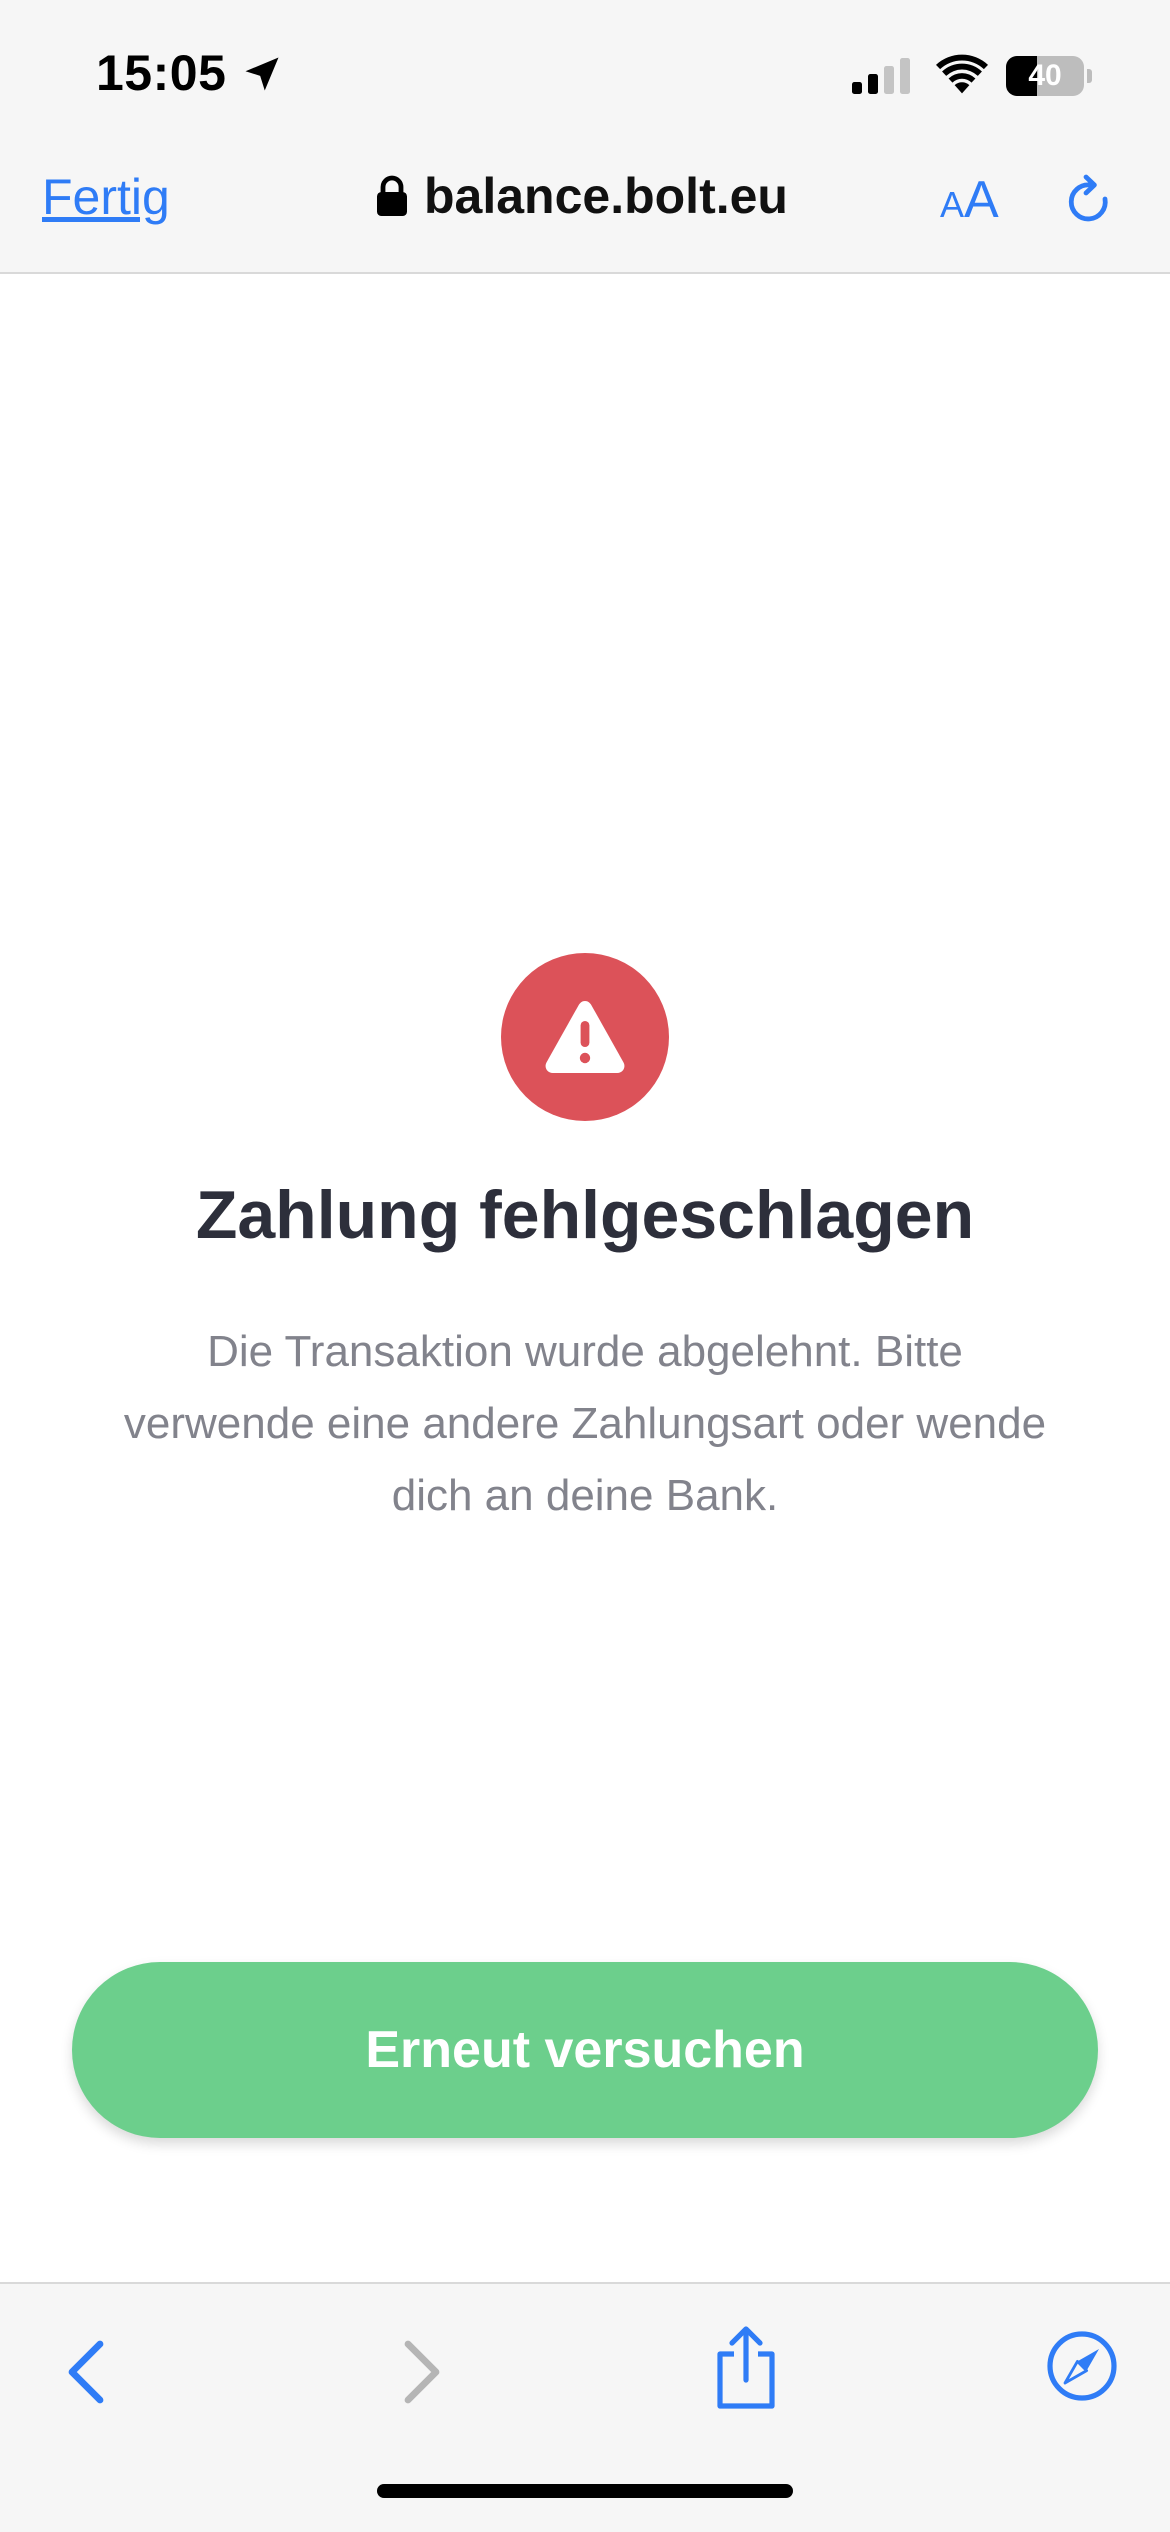 This screenshot has height=2532, width=1170. I want to click on address-bar: balance.bolt.eu, so click(582, 196).